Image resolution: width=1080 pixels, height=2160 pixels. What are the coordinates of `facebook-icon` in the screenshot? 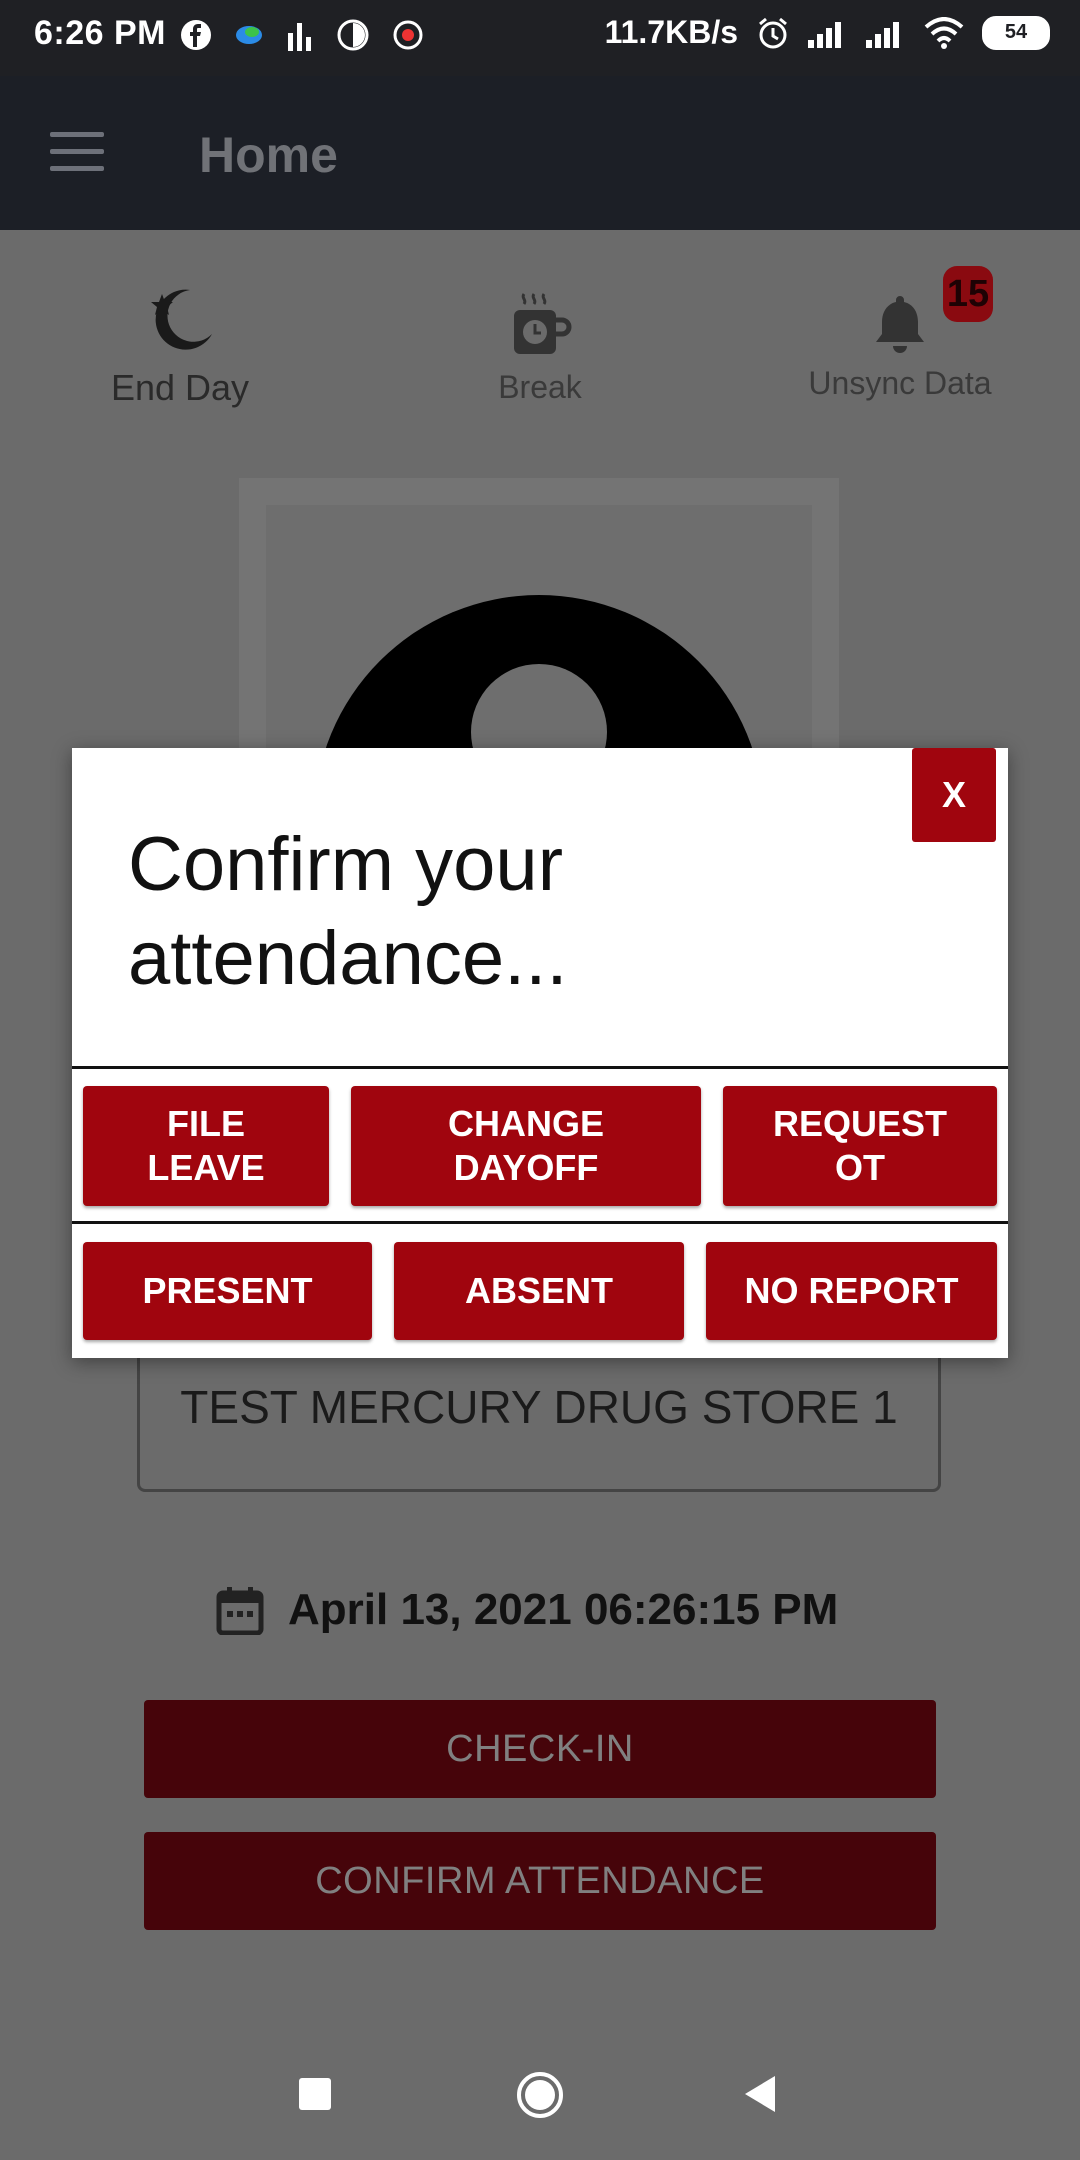 It's located at (196, 35).